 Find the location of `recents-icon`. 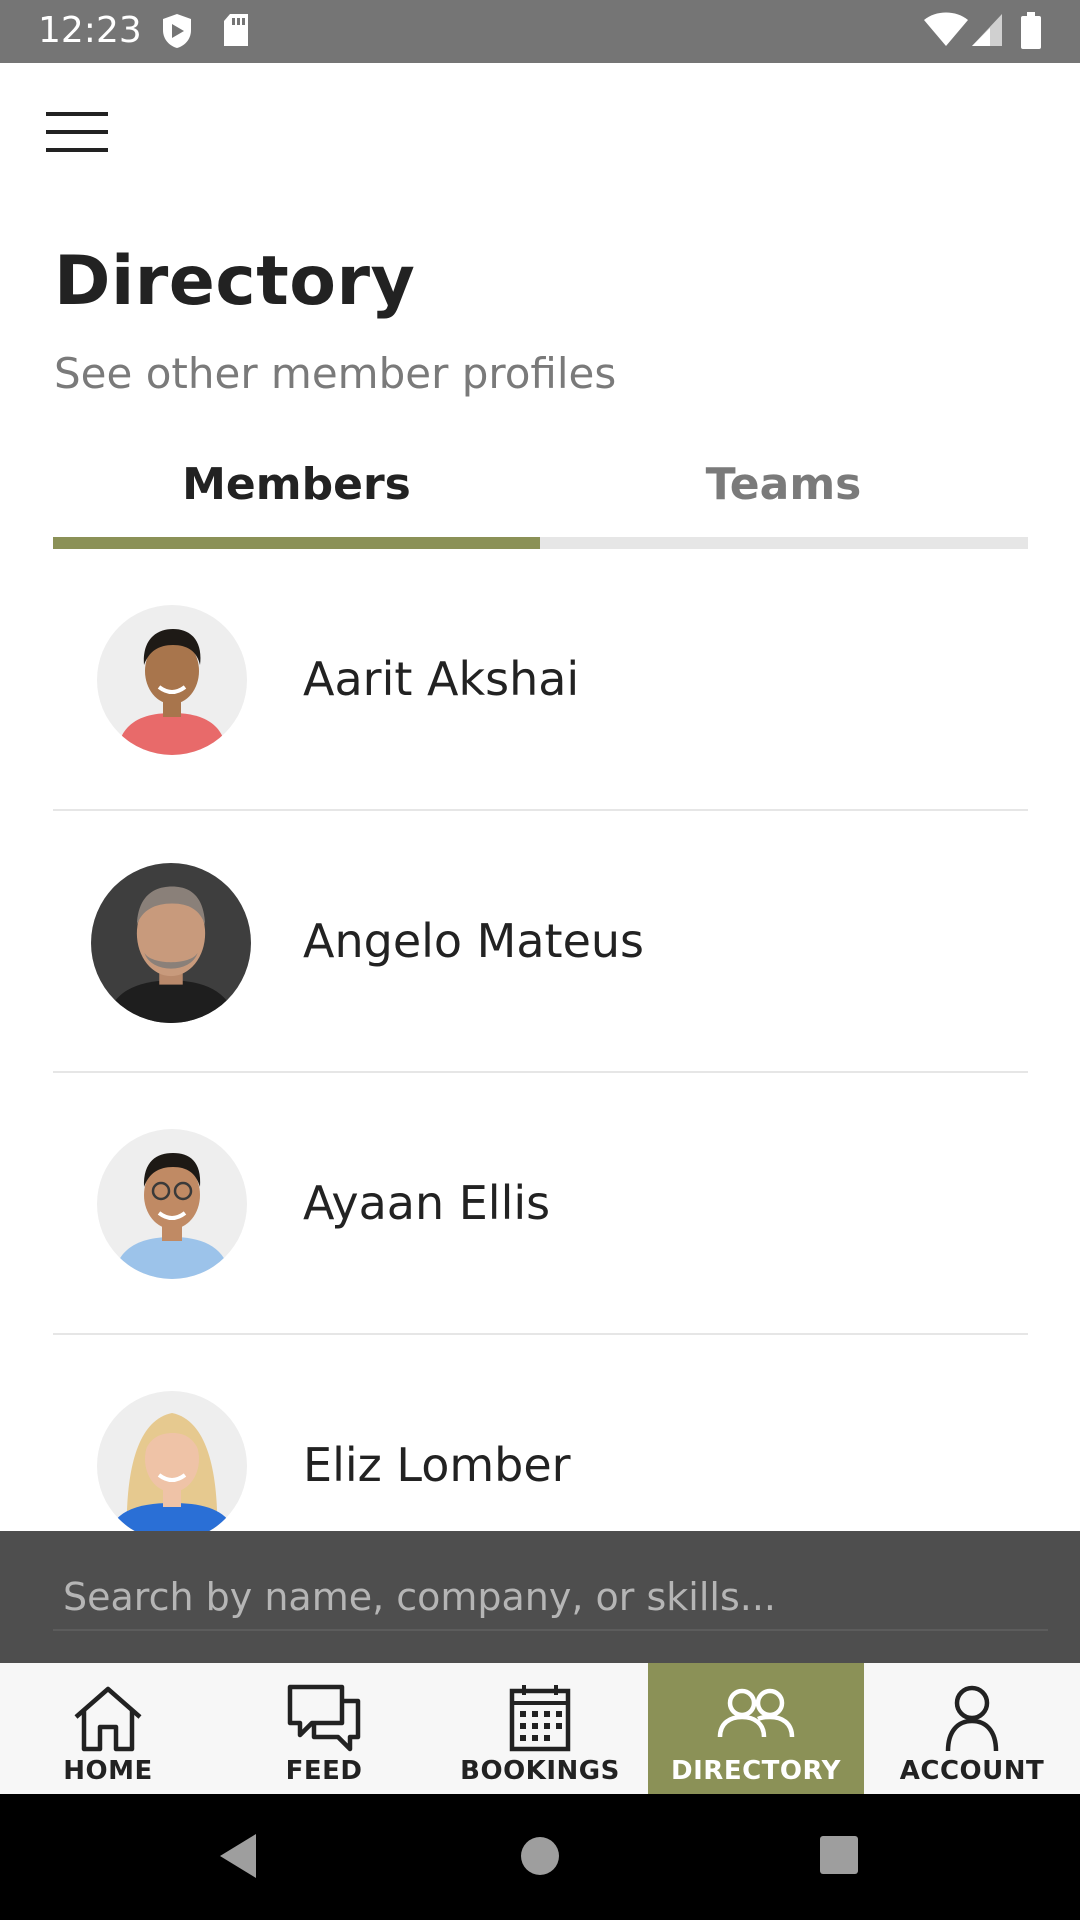

recents-icon is located at coordinates (839, 1855).